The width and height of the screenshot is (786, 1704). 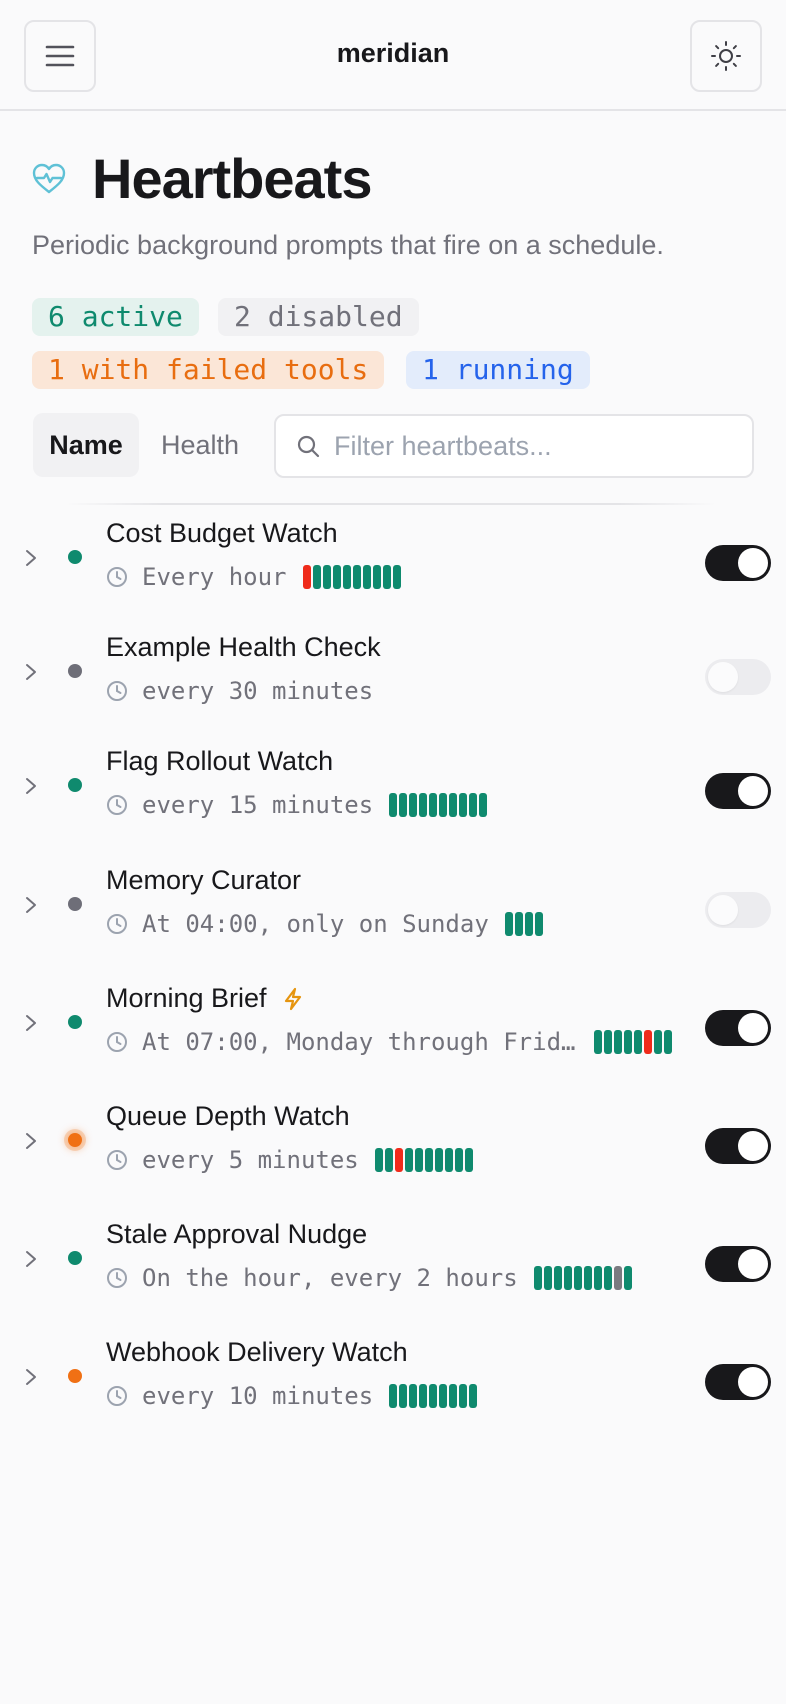 I want to click on heartbeat-row: Flag Rollout Watch every 15 minutes, so click(x=393, y=793).